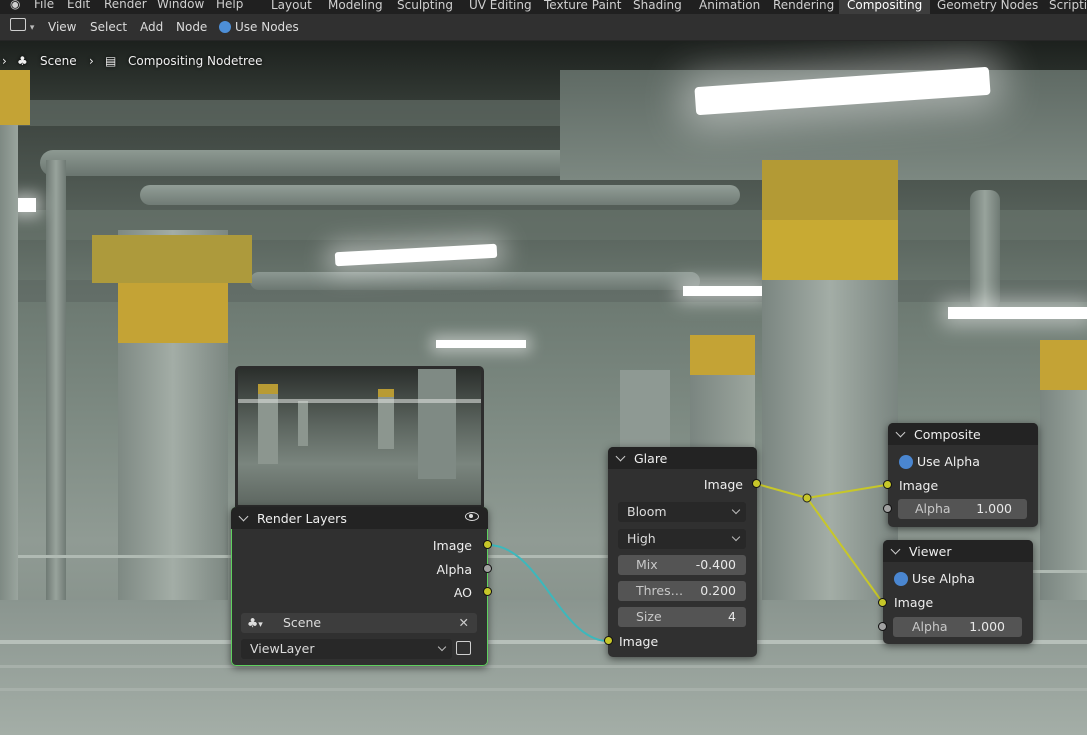 The width and height of the screenshot is (1087, 735). What do you see at coordinates (58, 61) in the screenshot?
I see `breadcrumb-scene: Scene` at bounding box center [58, 61].